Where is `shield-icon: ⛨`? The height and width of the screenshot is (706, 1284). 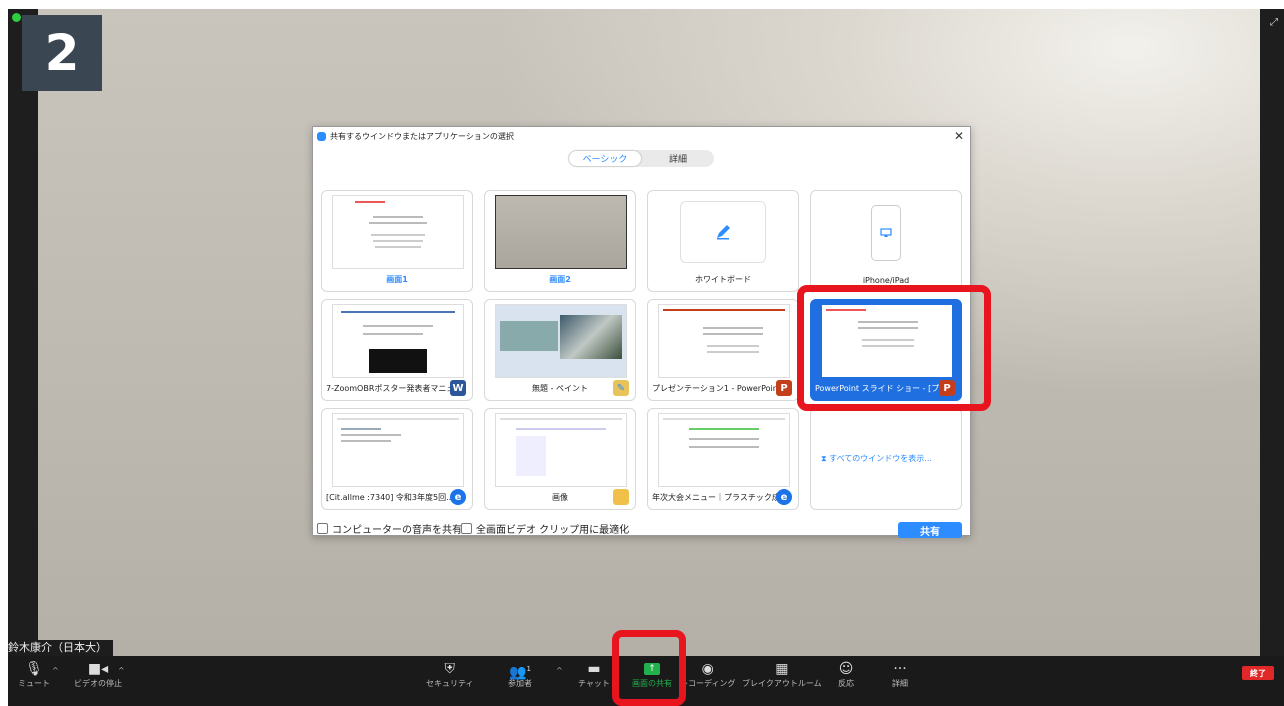
shield-icon: ⛨ is located at coordinates (450, 669).